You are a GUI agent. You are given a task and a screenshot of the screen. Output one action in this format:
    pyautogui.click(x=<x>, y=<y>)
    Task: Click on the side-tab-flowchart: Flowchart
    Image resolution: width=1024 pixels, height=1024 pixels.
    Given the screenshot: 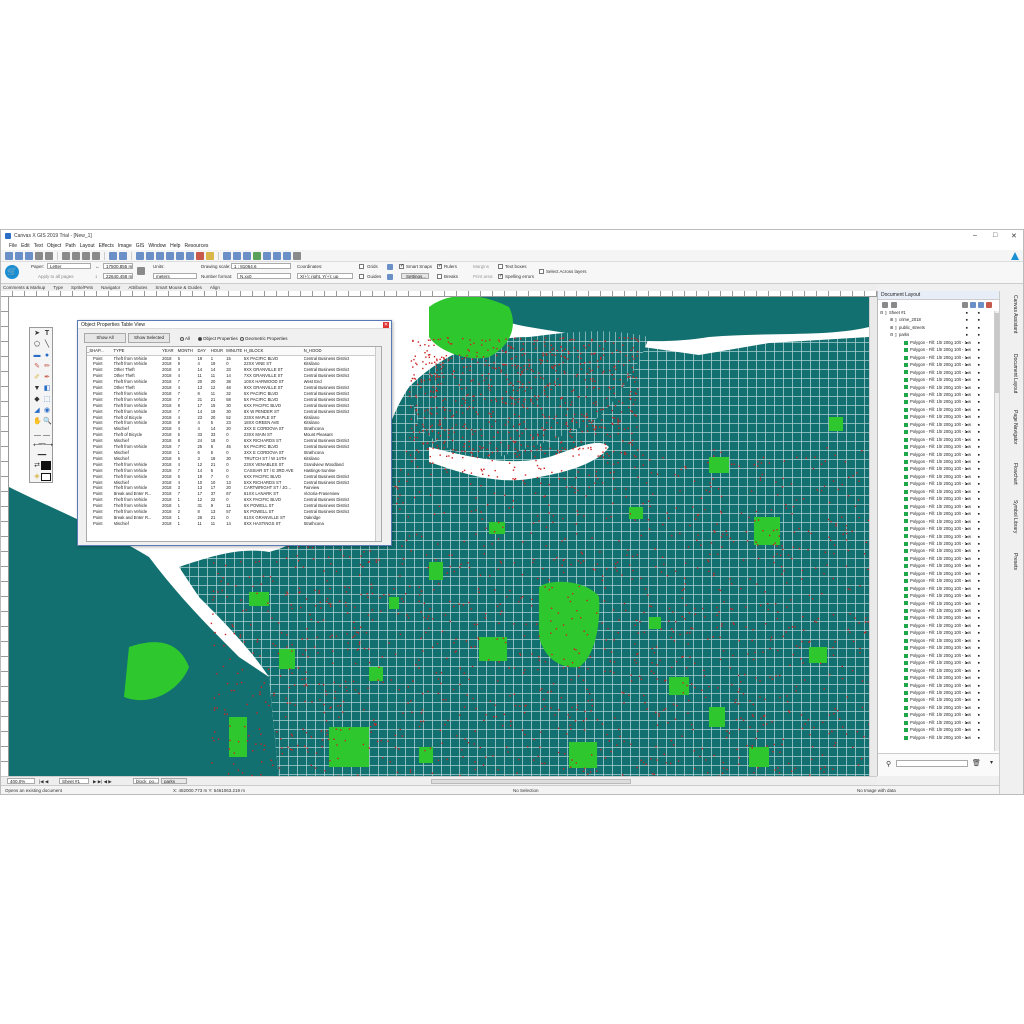 What is the action you would take?
    pyautogui.click(x=1015, y=474)
    